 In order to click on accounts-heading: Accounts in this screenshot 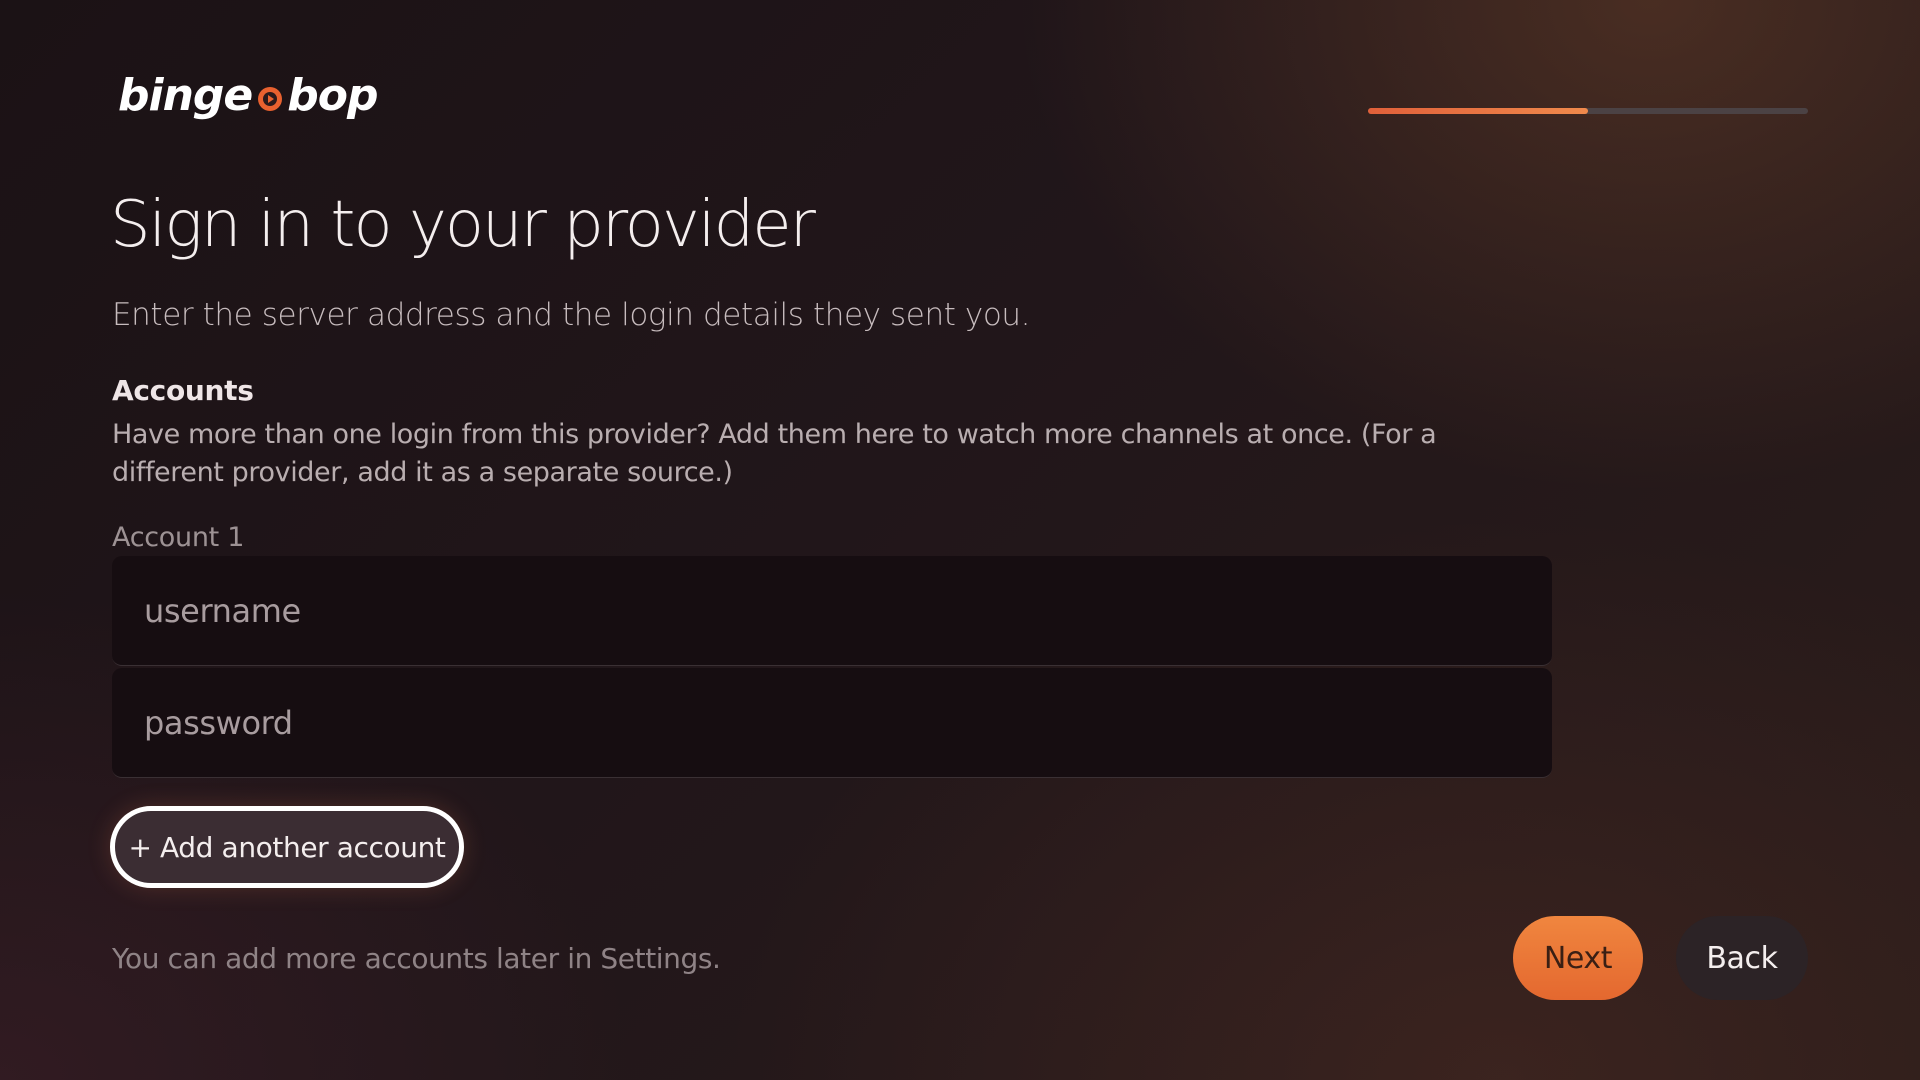, I will do `click(183, 390)`.